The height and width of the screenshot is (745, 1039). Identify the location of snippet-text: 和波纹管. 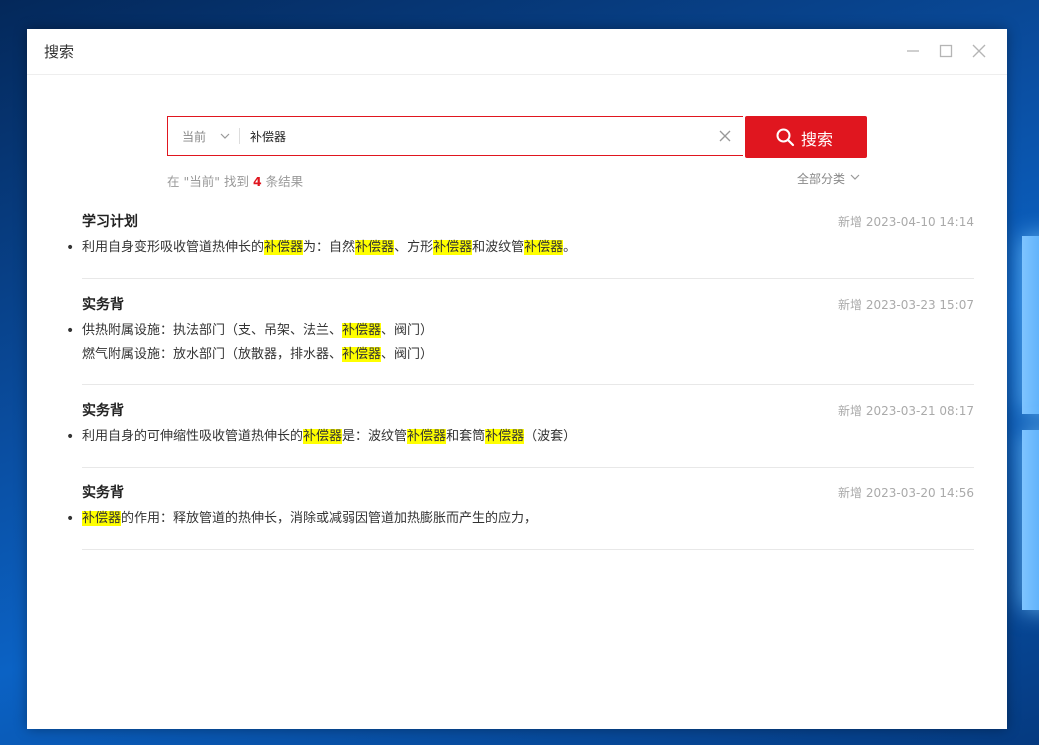
(498, 247).